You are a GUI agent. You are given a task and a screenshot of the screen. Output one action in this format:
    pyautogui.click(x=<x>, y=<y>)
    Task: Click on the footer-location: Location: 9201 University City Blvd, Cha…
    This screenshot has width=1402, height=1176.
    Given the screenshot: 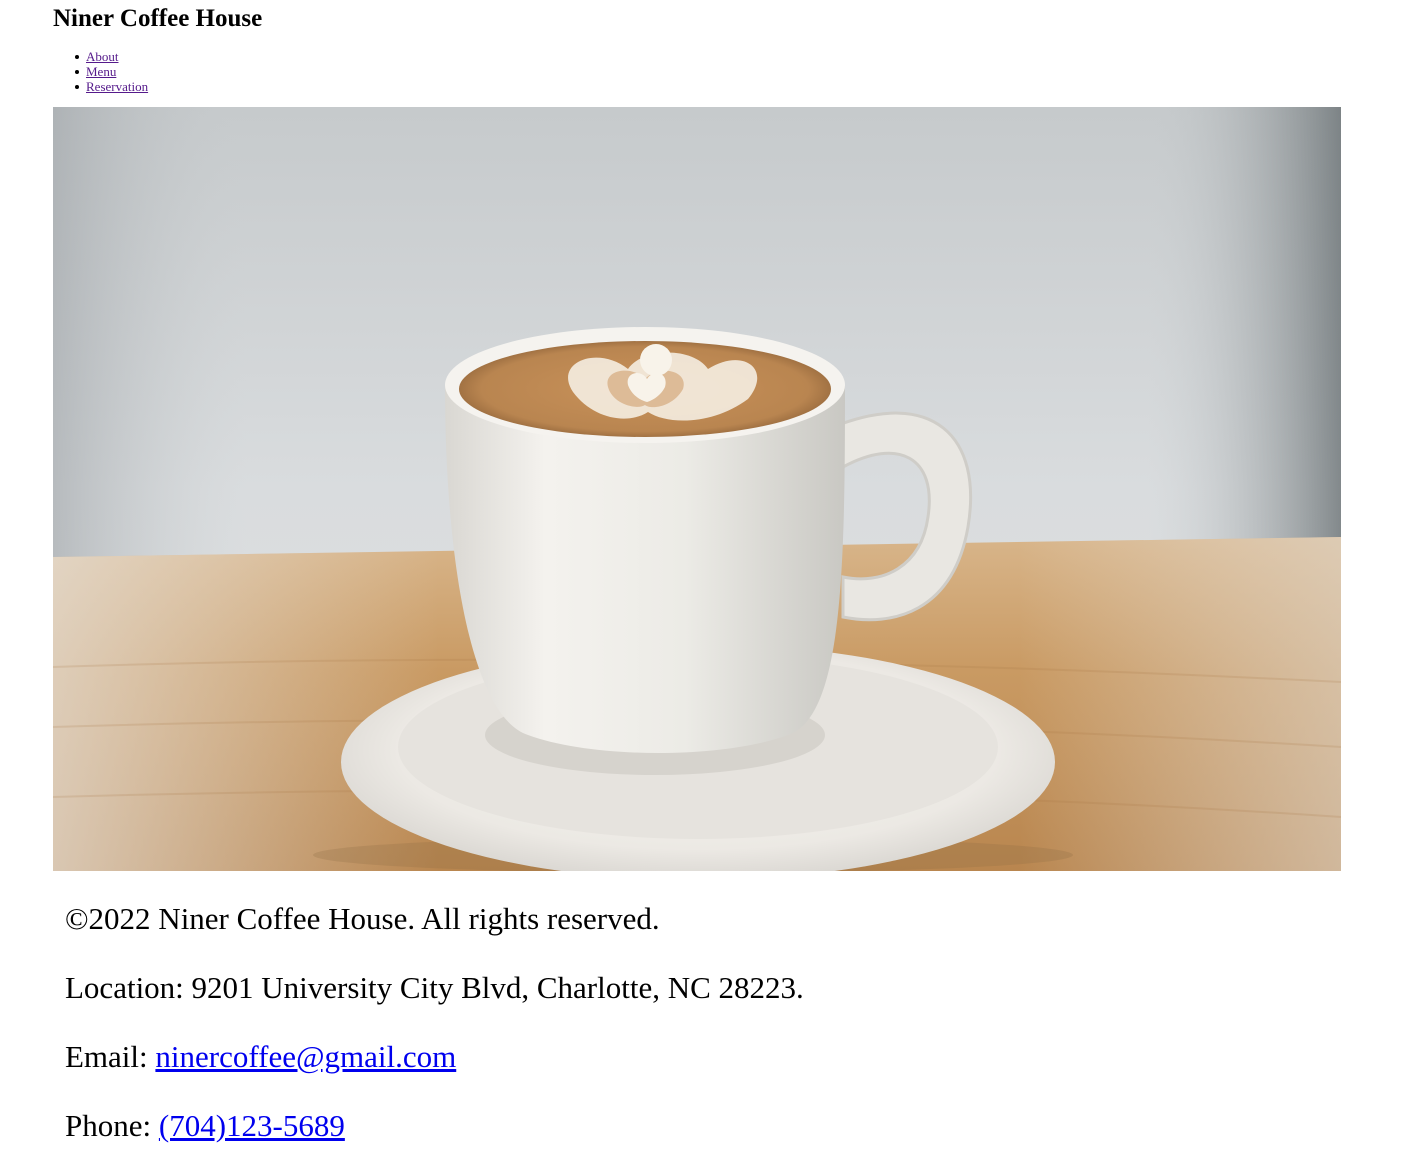 What is the action you would take?
    pyautogui.click(x=434, y=987)
    